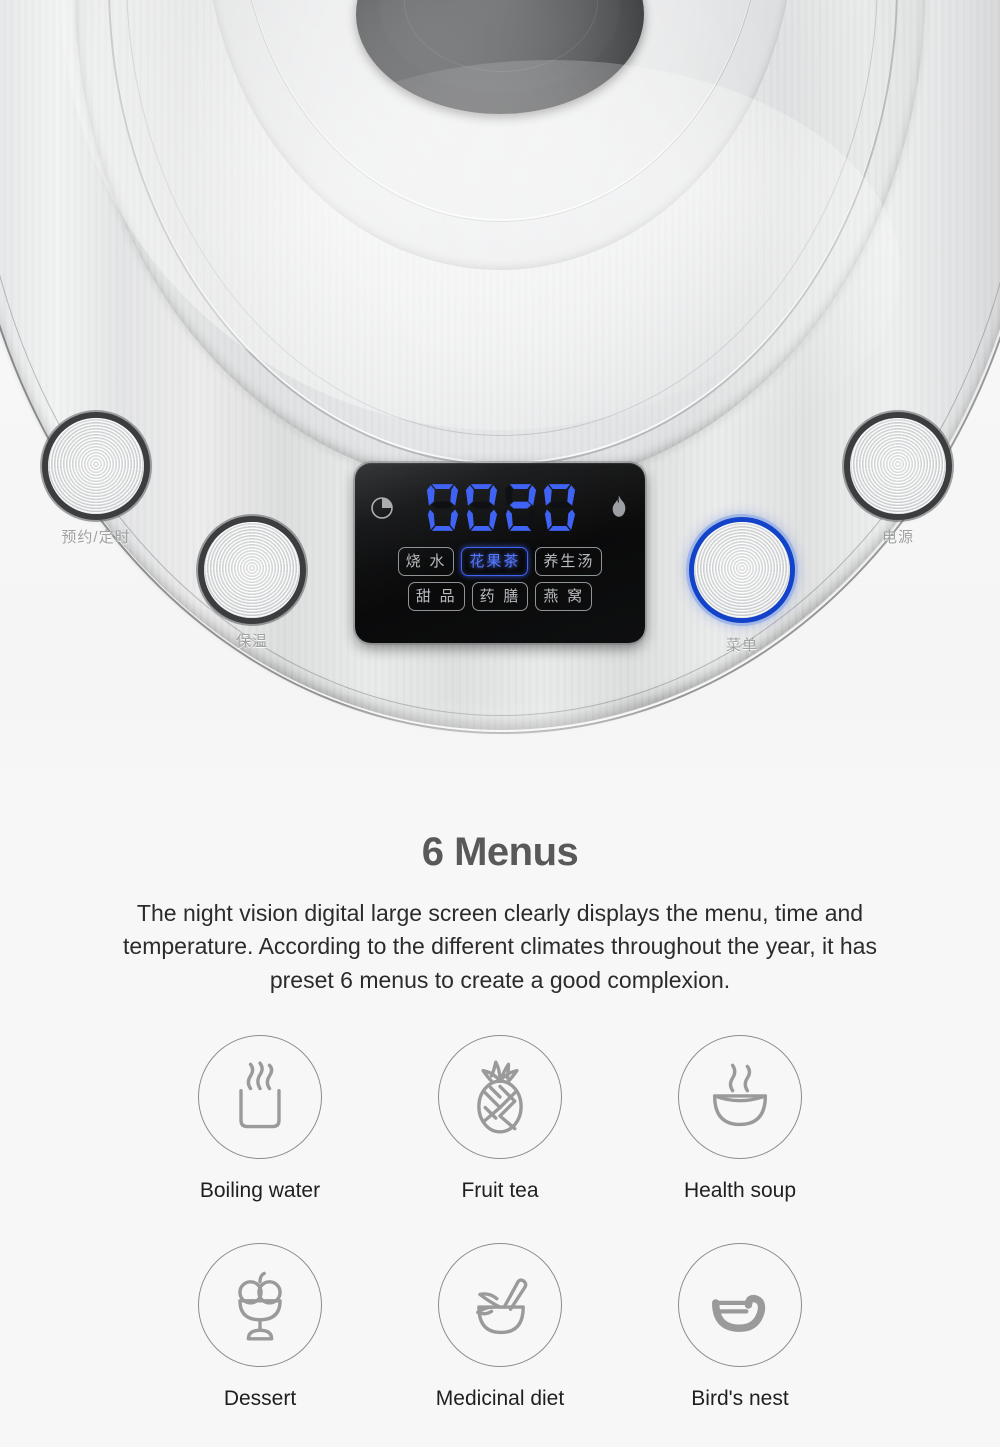 This screenshot has height=1447, width=1000. I want to click on lcd-menu-pill: 花果茶, so click(495, 561).